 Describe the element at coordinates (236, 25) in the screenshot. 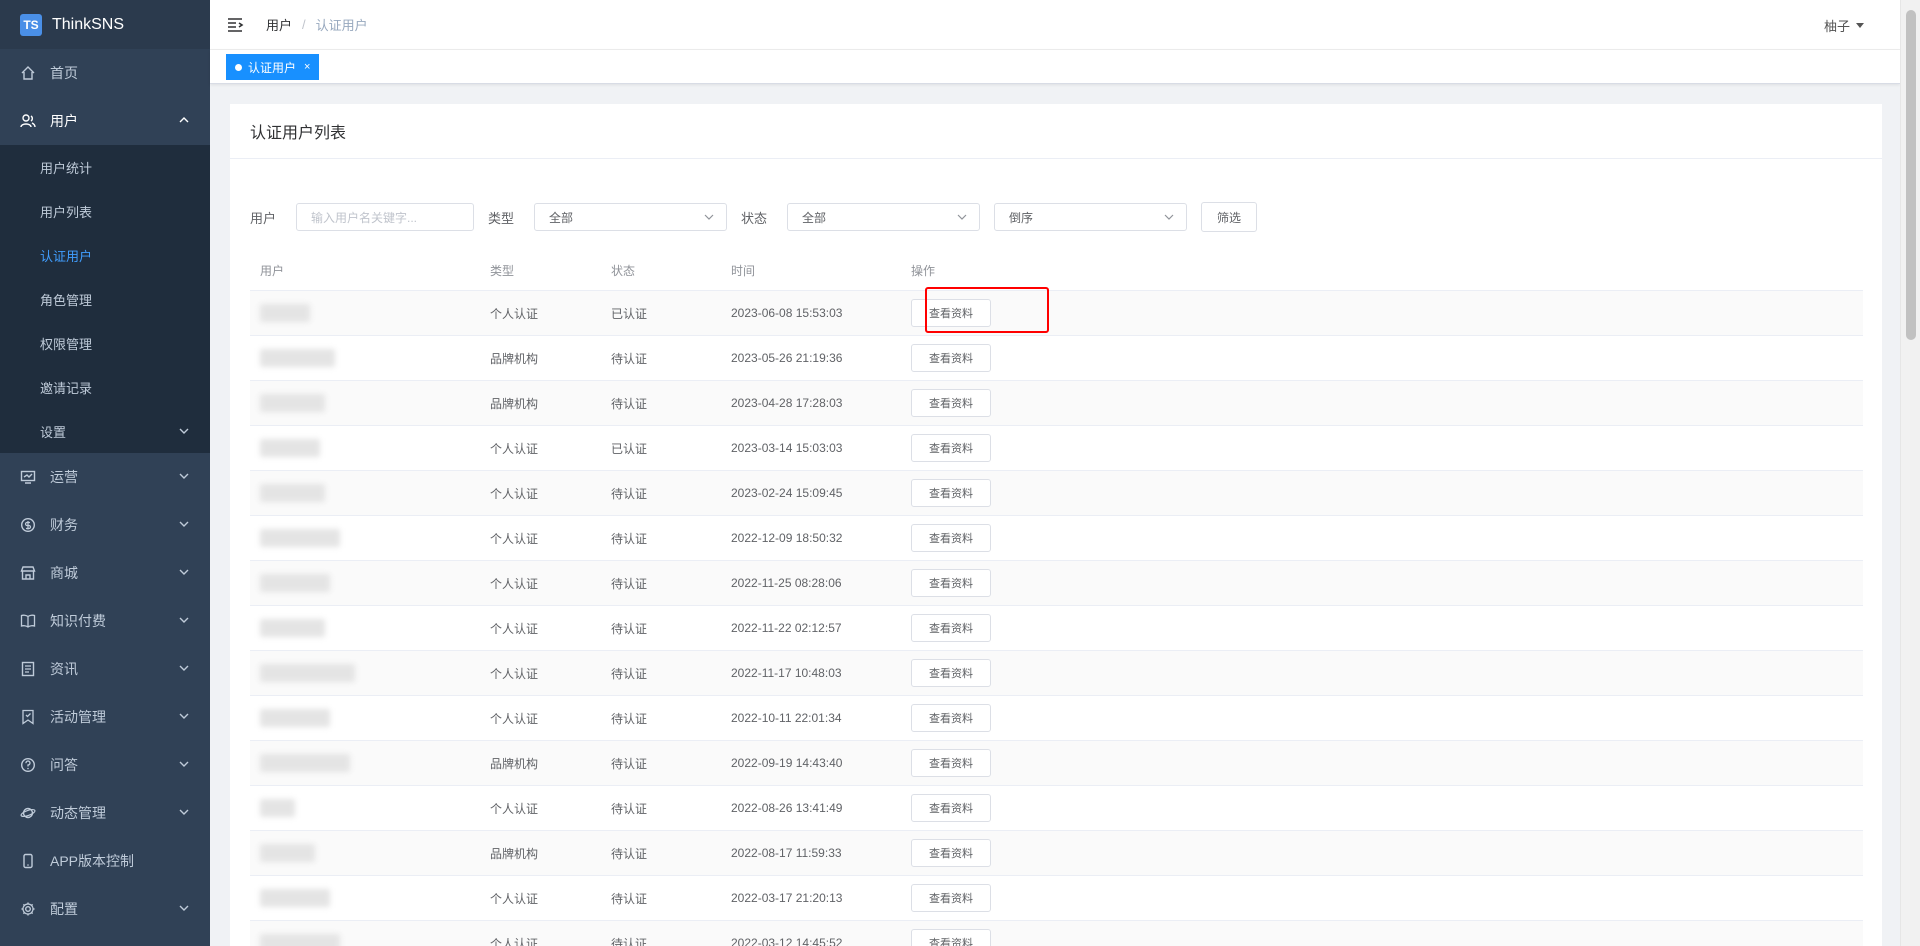

I see `hamburger-icon` at that location.